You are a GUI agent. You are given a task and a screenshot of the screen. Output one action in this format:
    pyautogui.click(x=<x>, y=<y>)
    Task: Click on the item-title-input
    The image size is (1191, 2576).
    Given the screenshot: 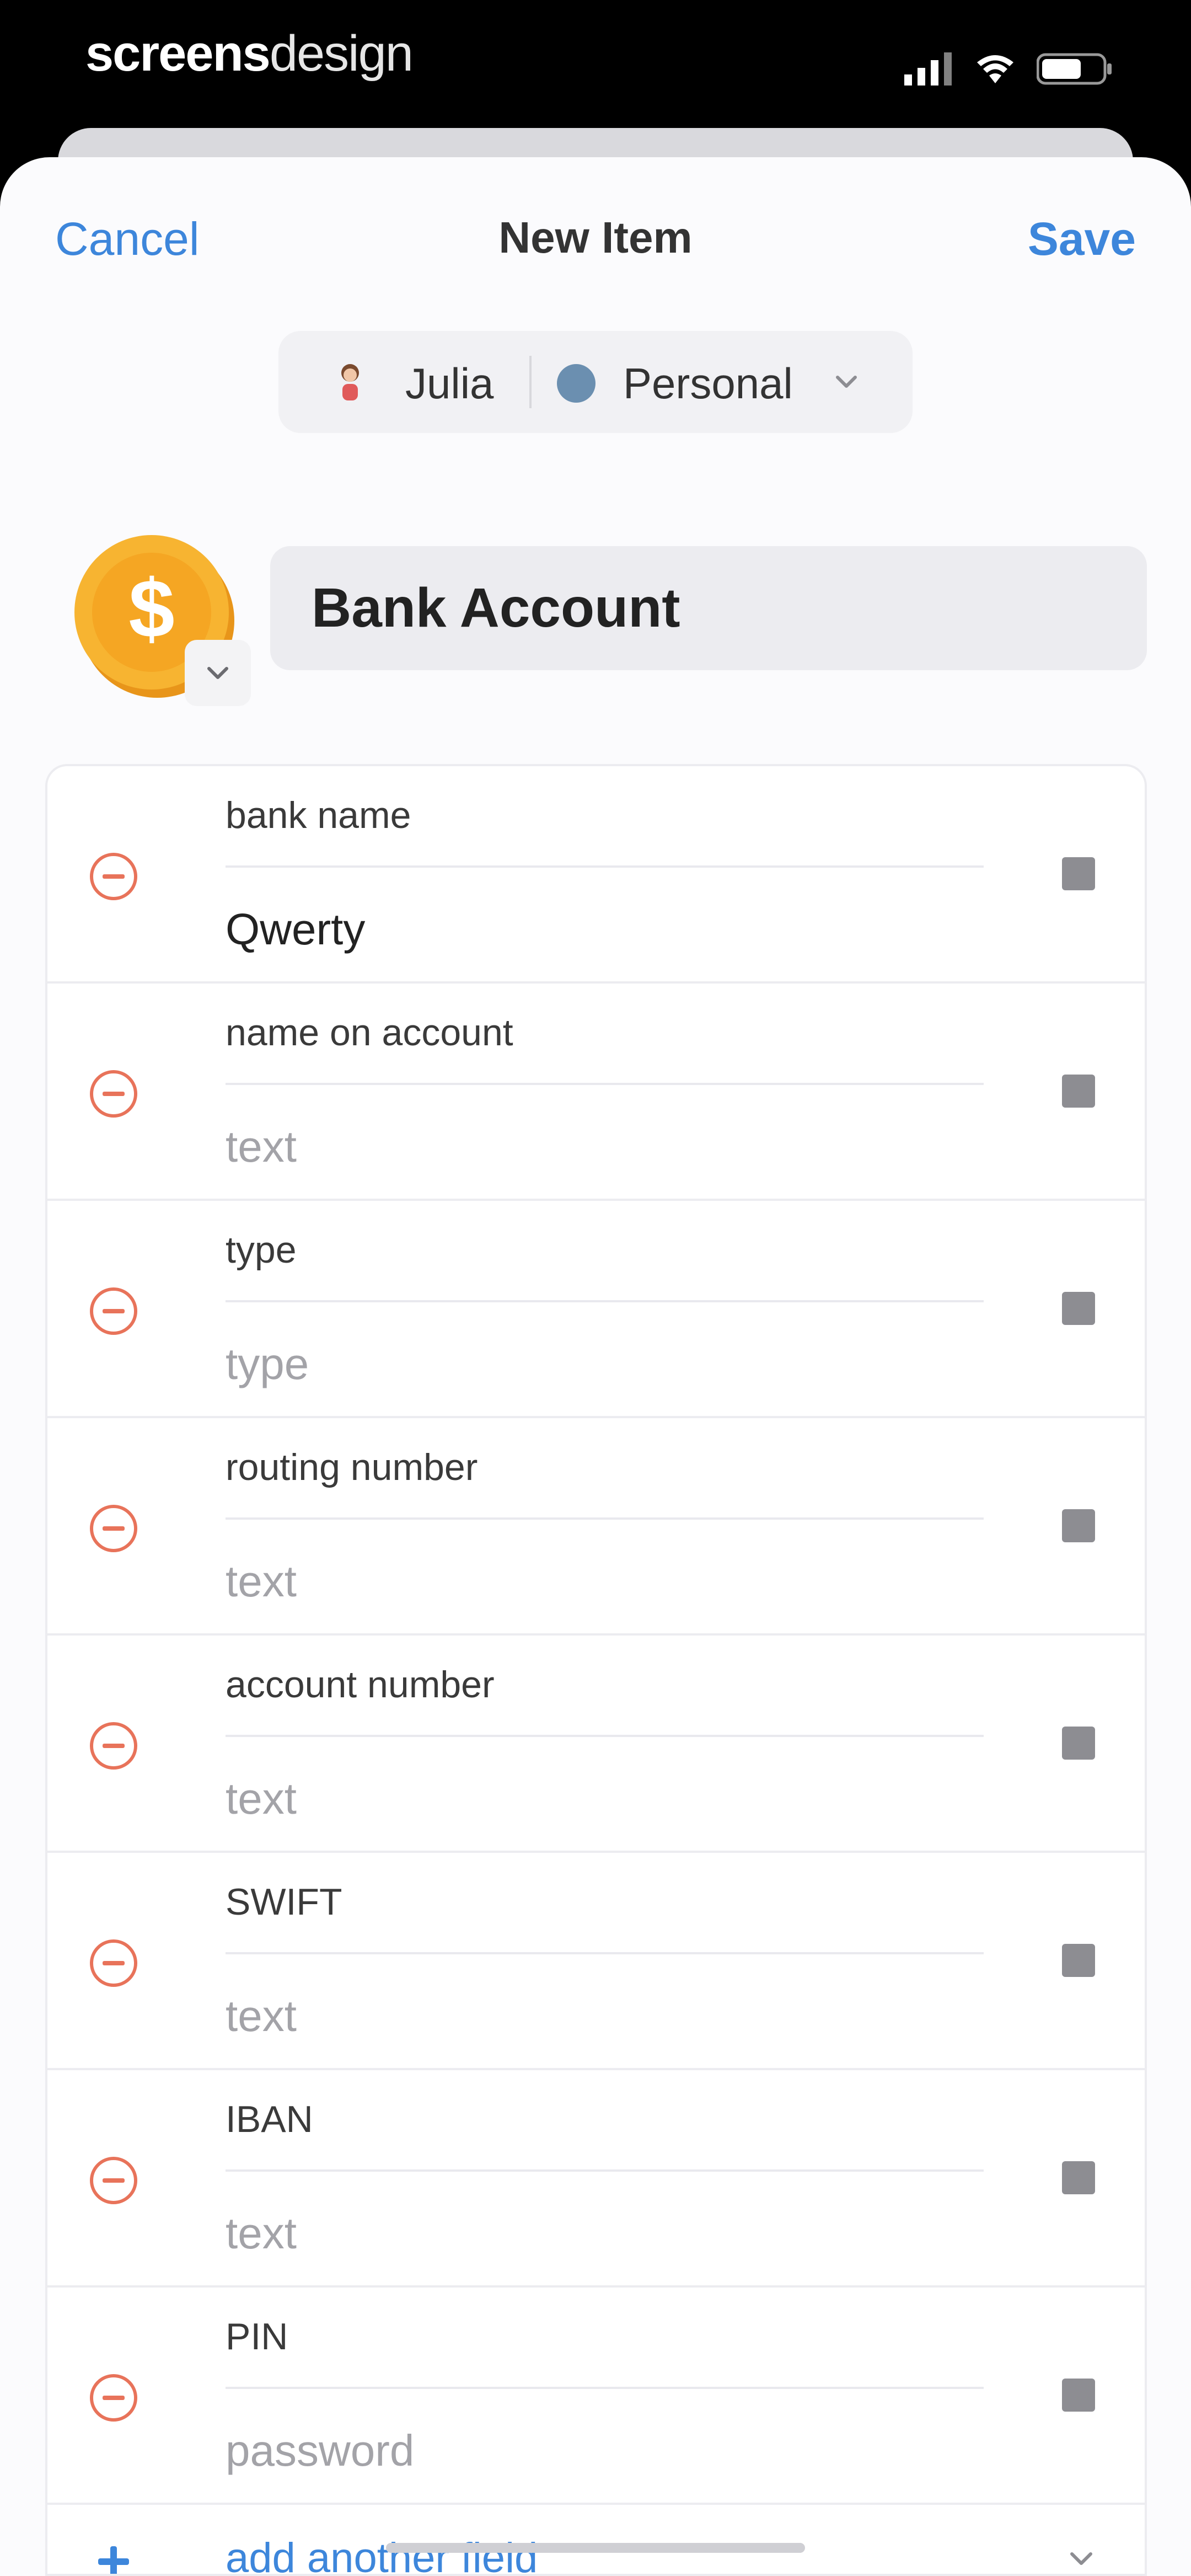 What is the action you would take?
    pyautogui.click(x=730, y=608)
    